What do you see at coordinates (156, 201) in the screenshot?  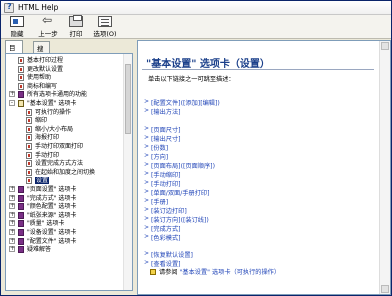 I see `topic-link: [手册]` at bounding box center [156, 201].